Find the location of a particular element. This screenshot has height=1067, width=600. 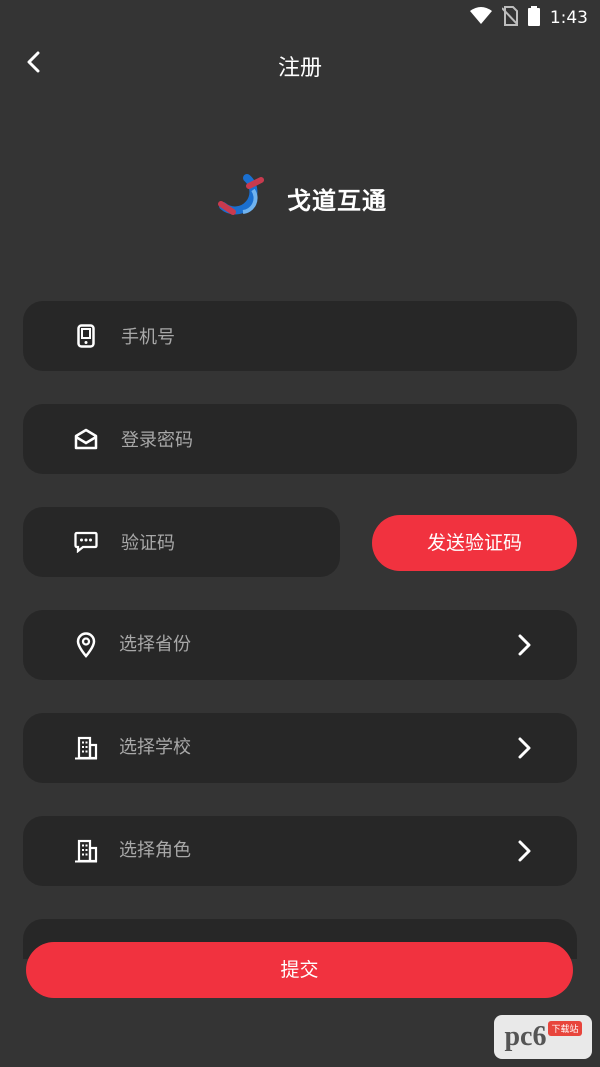

status-icons: 1:43 is located at coordinates (528, 18).